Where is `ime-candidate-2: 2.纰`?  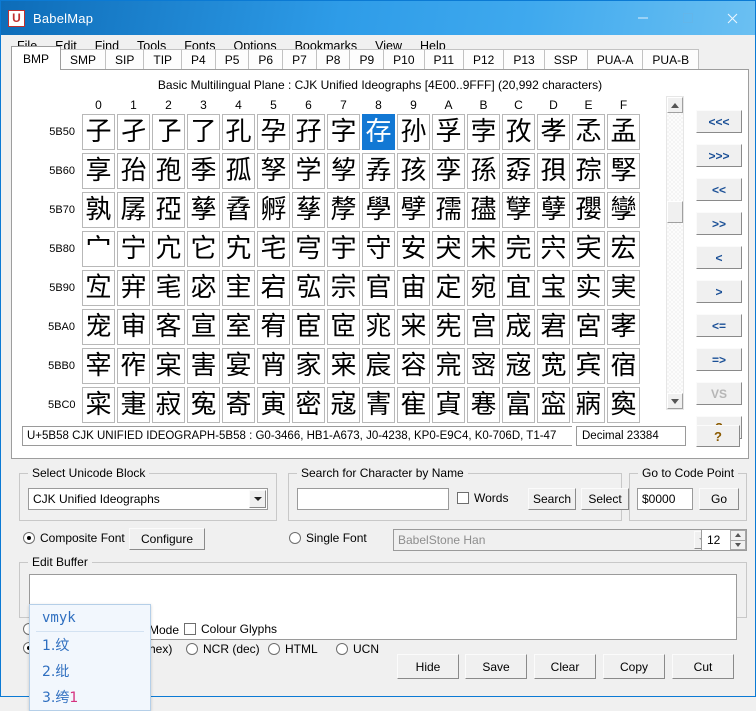
ime-candidate-2: 2.纰 is located at coordinates (90, 671).